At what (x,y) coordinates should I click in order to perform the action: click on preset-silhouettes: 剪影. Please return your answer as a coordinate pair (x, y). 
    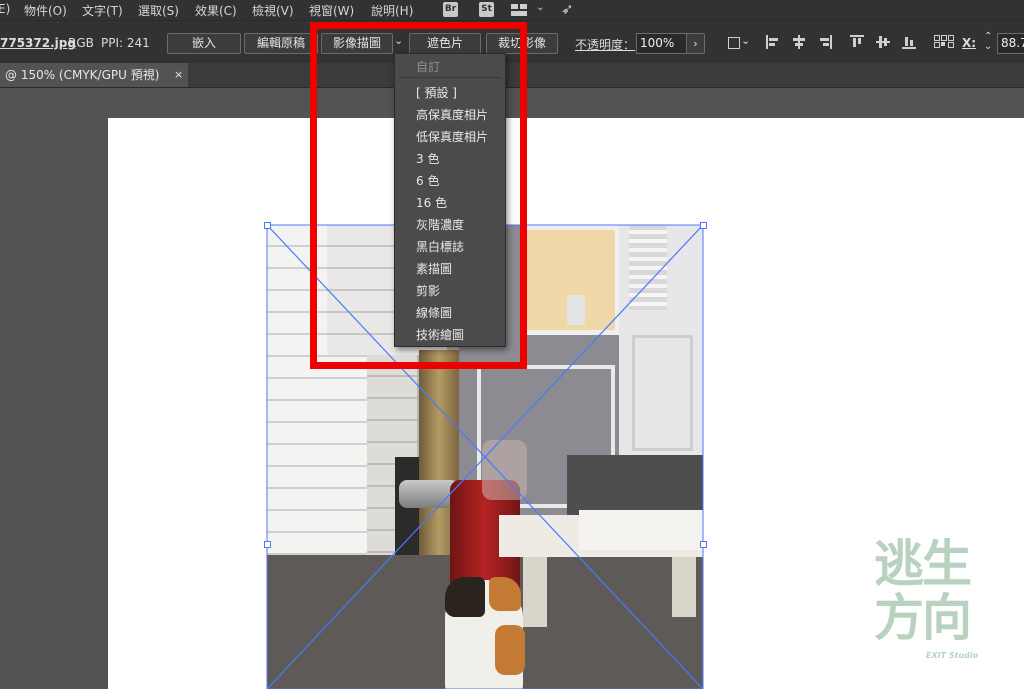
    Looking at the image, I should click on (428, 290).